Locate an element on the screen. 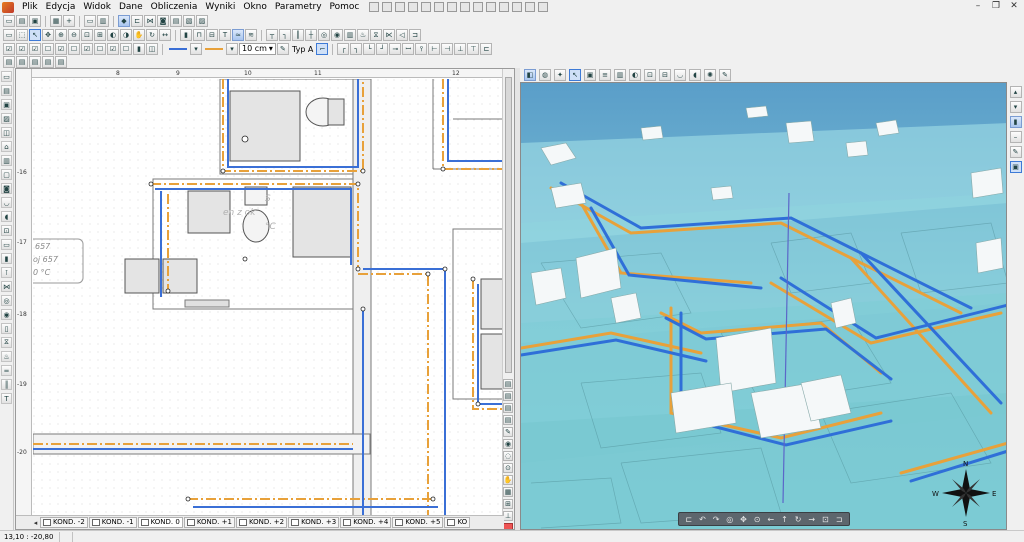 Image resolution: width=1024 pixels, height=542 pixels. tab-kond-plus-4: KOND. +4 is located at coordinates (366, 522).